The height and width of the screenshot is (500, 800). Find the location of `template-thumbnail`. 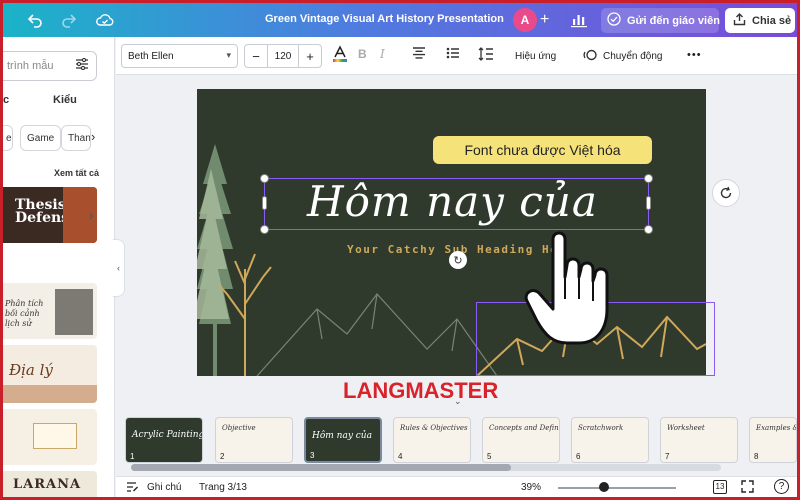

template-thumbnail is located at coordinates (50, 437).